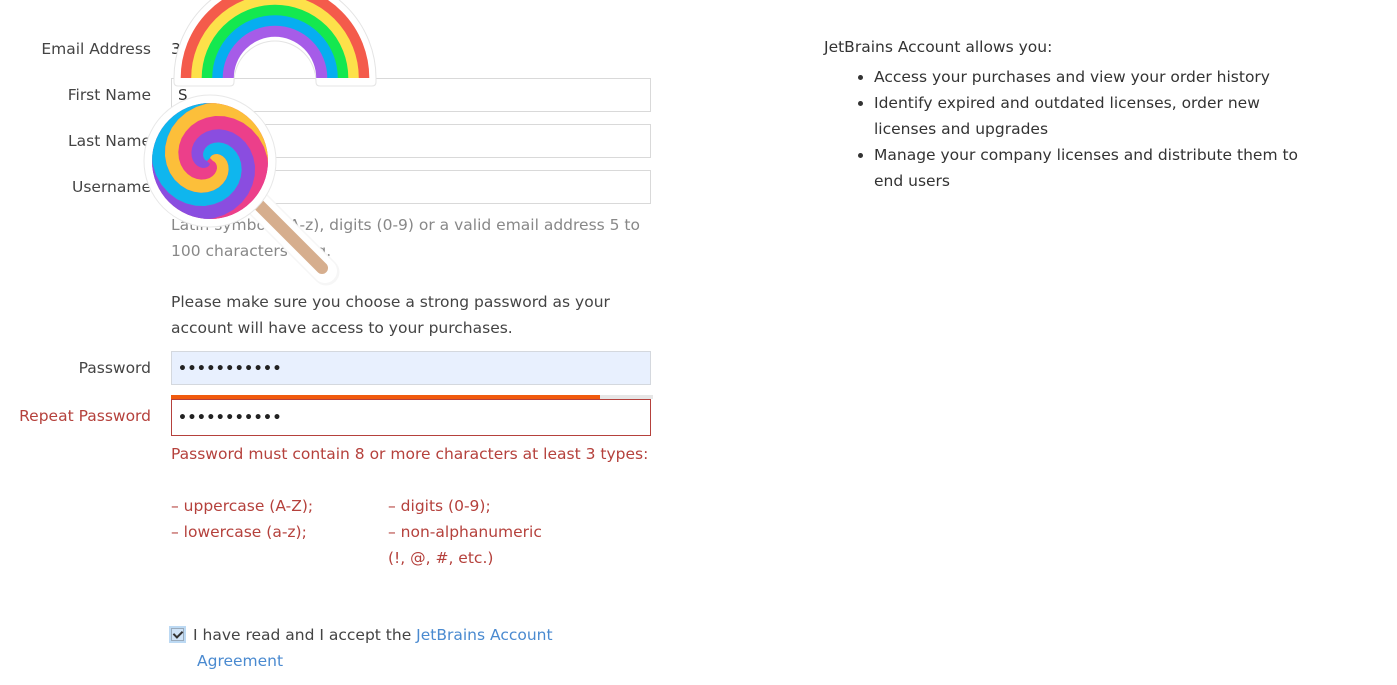  What do you see at coordinates (109, 141) in the screenshot?
I see `last-name-label: Last Name` at bounding box center [109, 141].